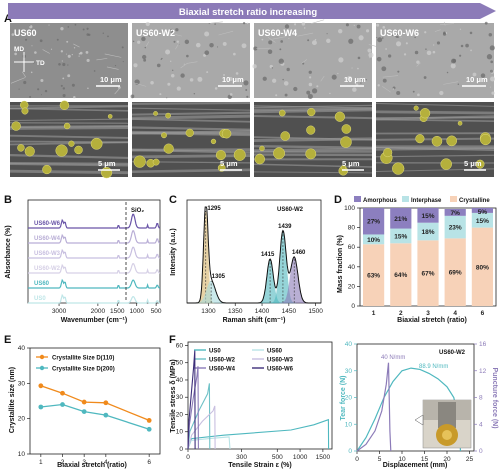 This screenshot has height=471, width=500. I want to click on bar-value-label: 63%, so click(373, 276).